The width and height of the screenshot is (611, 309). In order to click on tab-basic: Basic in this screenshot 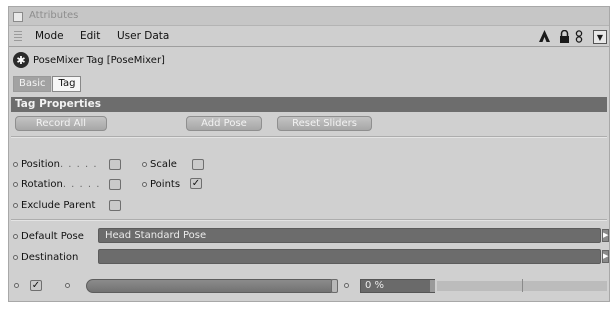, I will do `click(32, 84)`.